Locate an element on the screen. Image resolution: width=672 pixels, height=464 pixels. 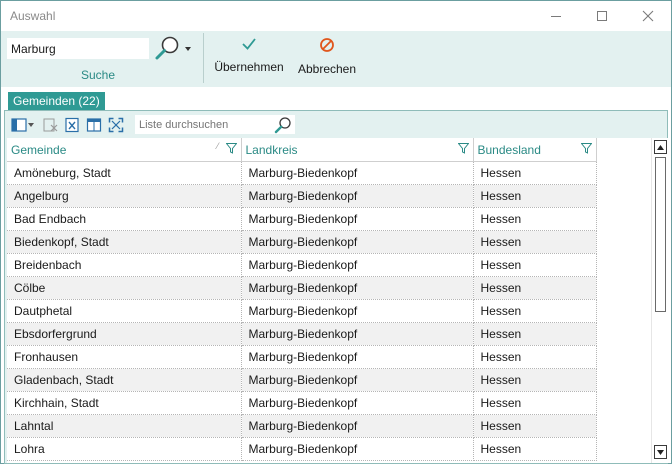
scroll-down-button is located at coordinates (660, 452).